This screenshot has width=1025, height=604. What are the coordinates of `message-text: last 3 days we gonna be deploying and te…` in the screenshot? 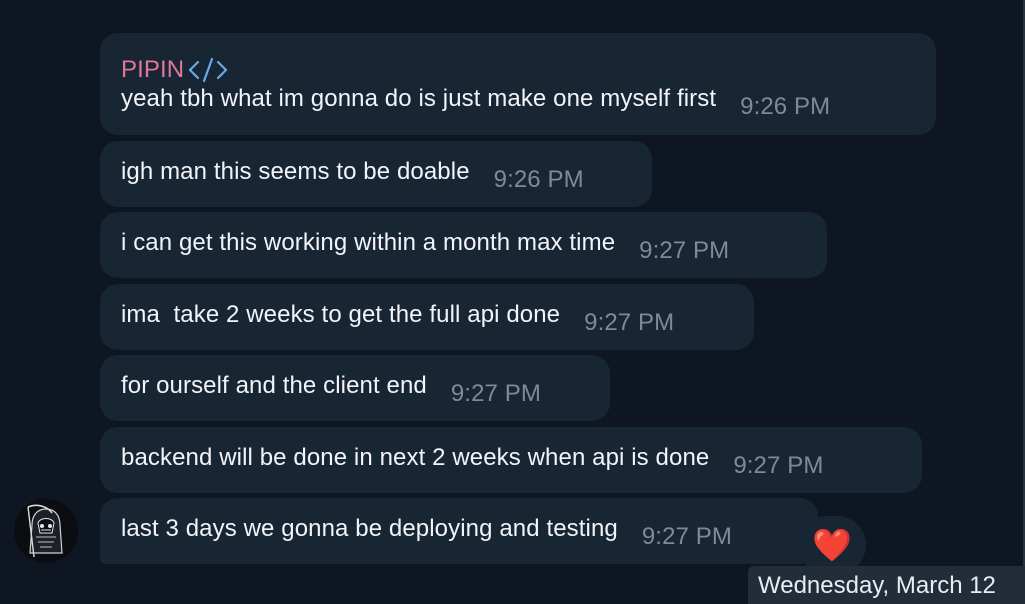 It's located at (369, 528).